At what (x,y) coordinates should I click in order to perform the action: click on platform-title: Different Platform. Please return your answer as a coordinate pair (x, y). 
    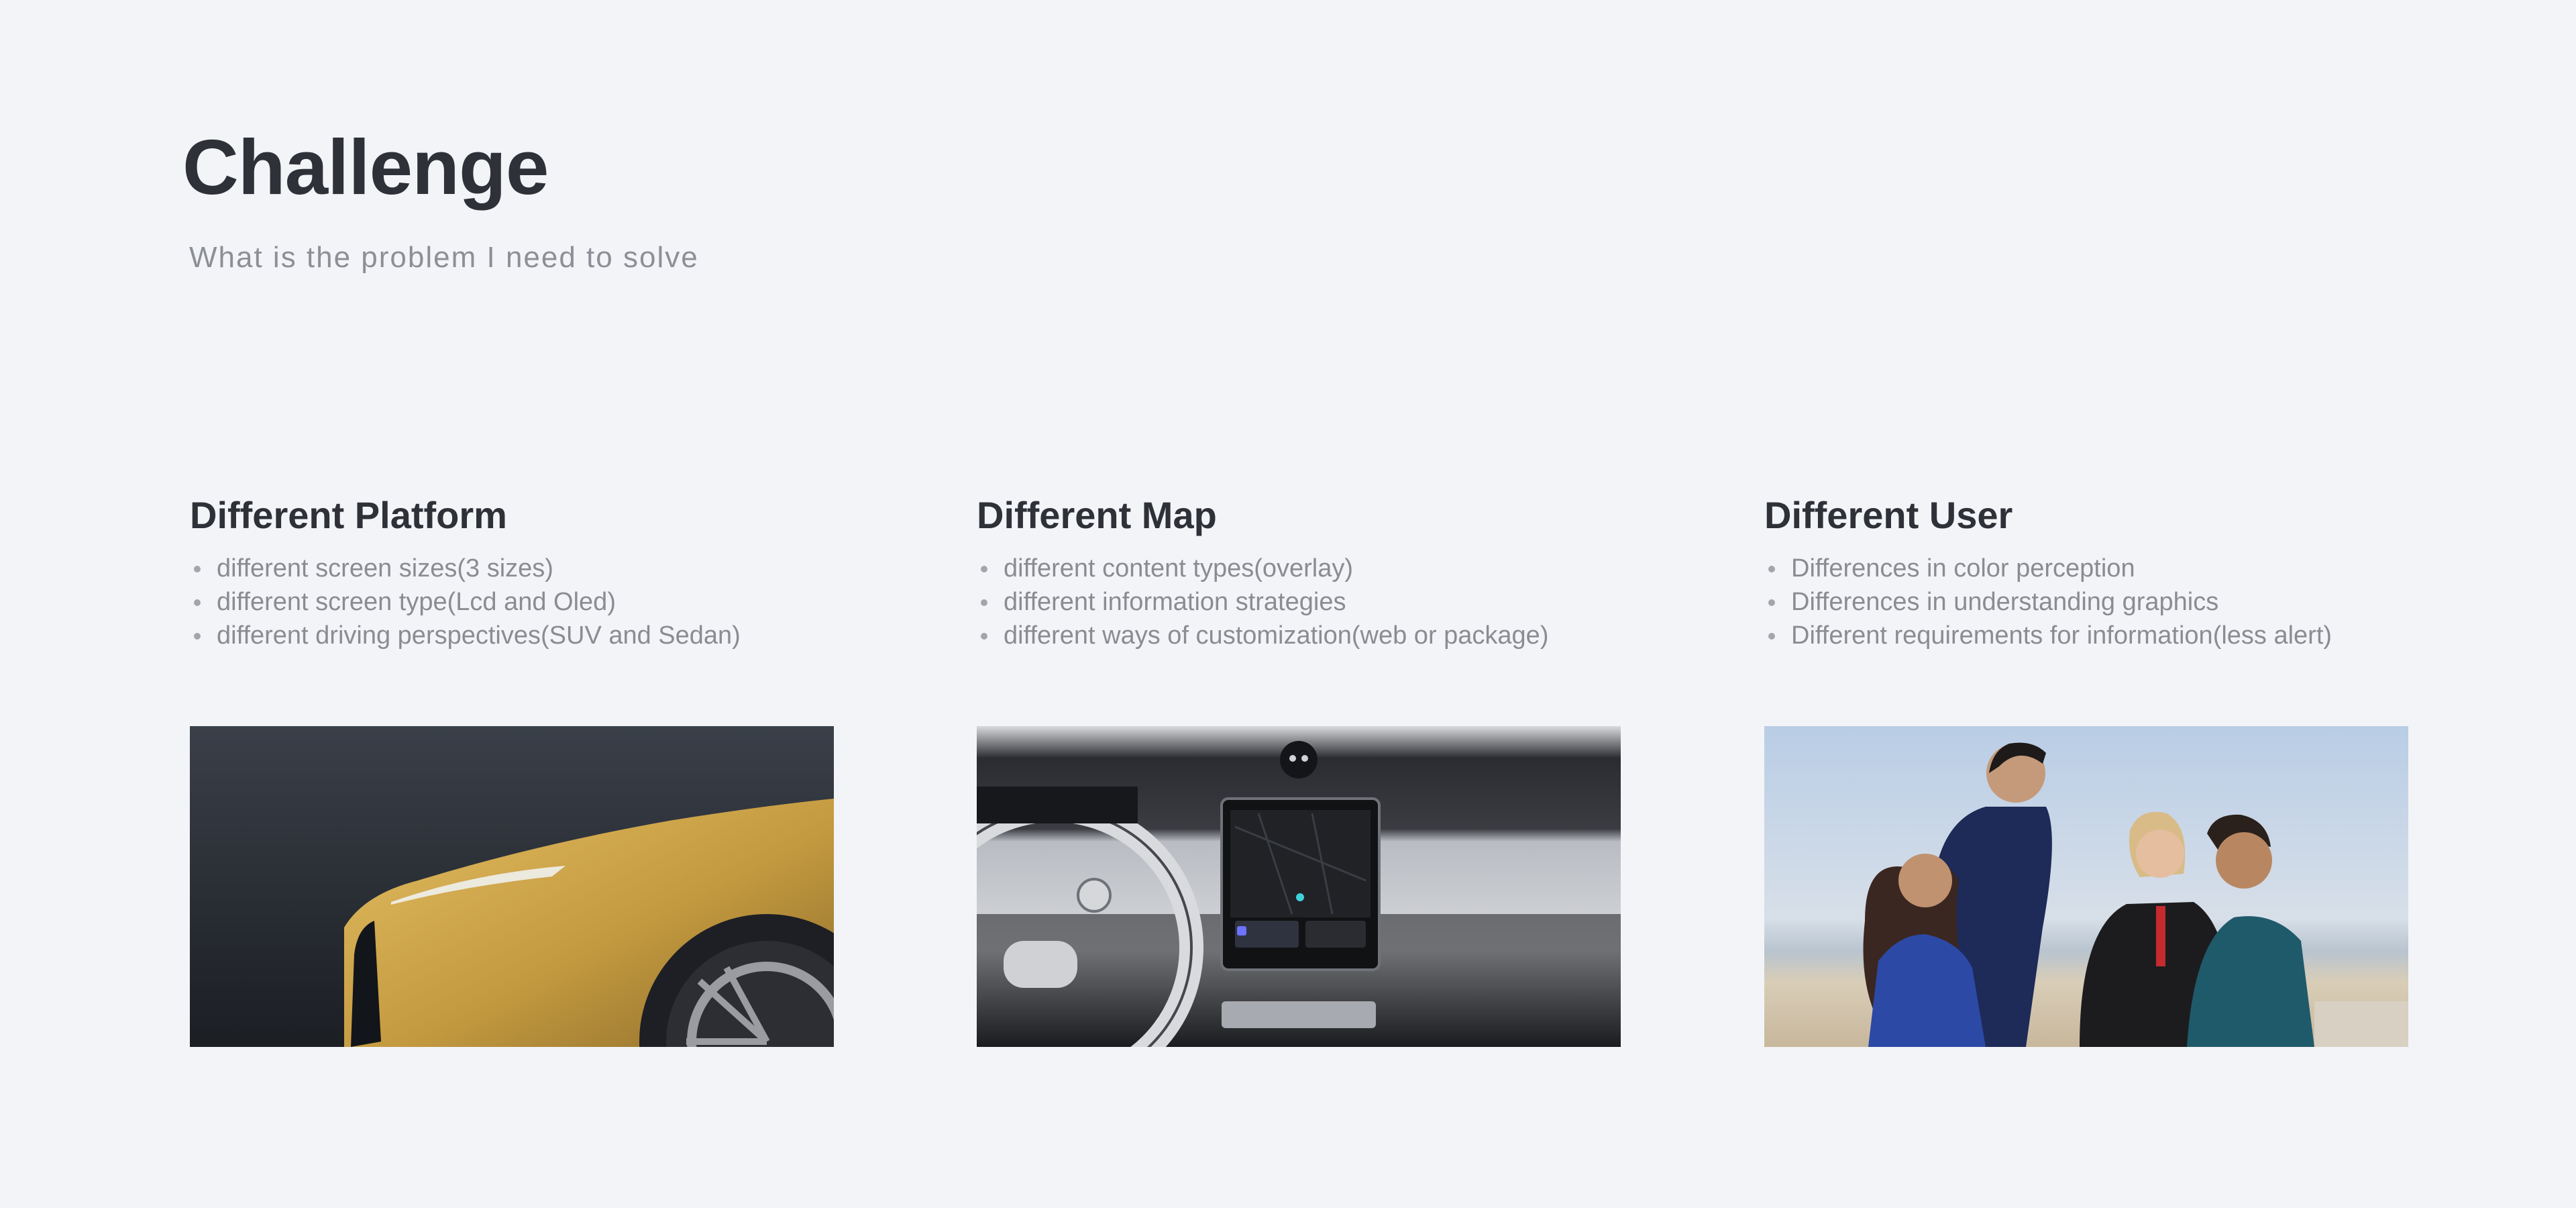
    Looking at the image, I should click on (348, 515).